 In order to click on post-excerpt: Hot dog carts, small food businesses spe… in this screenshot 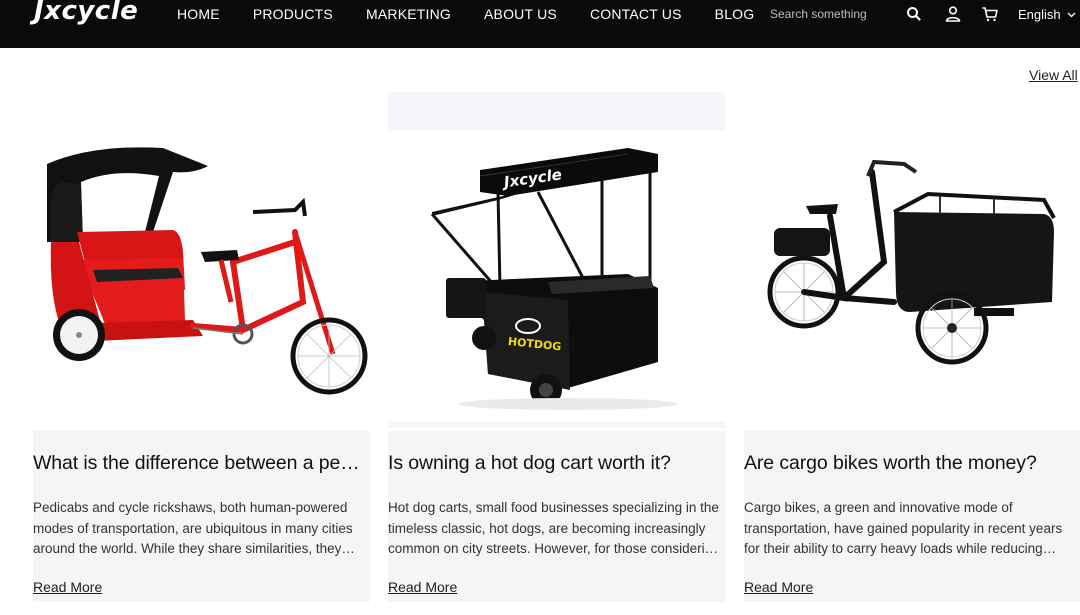, I will do `click(554, 528)`.